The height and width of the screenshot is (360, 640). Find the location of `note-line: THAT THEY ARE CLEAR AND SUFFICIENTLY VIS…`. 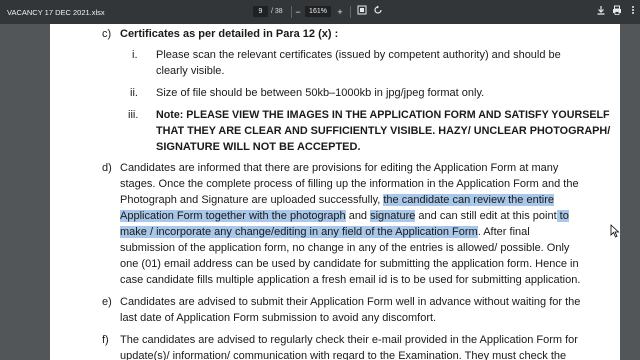

note-line: THAT THEY ARE CLEAR AND SUFFICIENTLY VIS… is located at coordinates (383, 131).